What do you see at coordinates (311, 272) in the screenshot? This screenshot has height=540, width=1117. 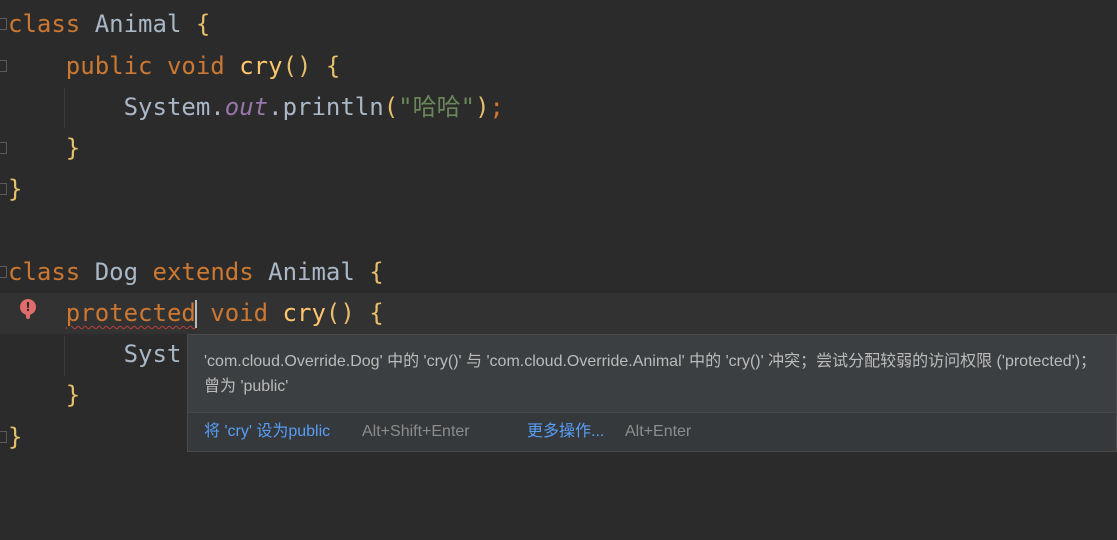 I see `parent-class-name: Animal` at bounding box center [311, 272].